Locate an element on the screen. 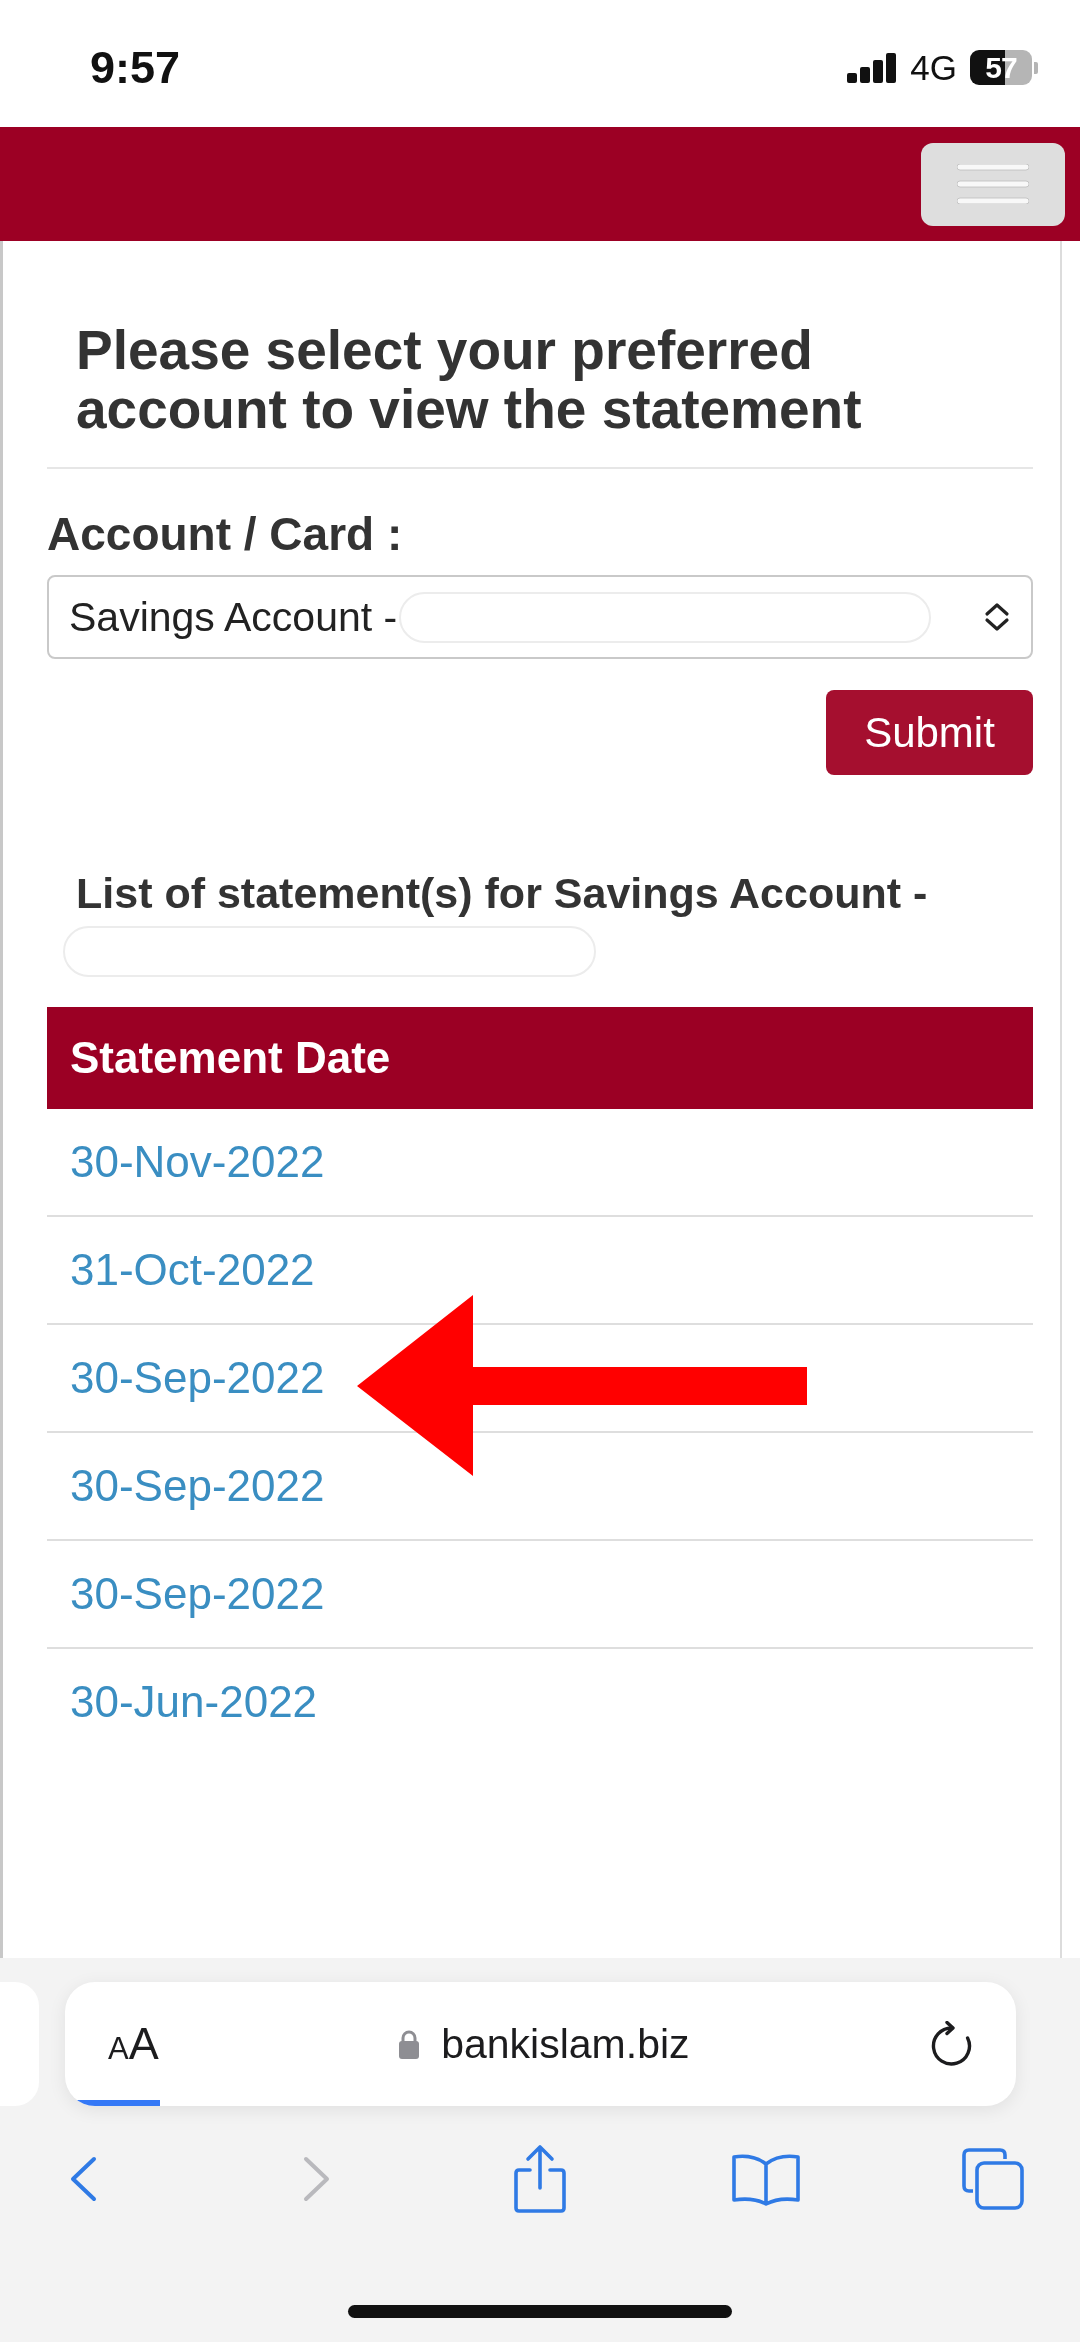  statement-list-heading: List of statement(s) for Savings Account - is located at coordinates (502, 893).